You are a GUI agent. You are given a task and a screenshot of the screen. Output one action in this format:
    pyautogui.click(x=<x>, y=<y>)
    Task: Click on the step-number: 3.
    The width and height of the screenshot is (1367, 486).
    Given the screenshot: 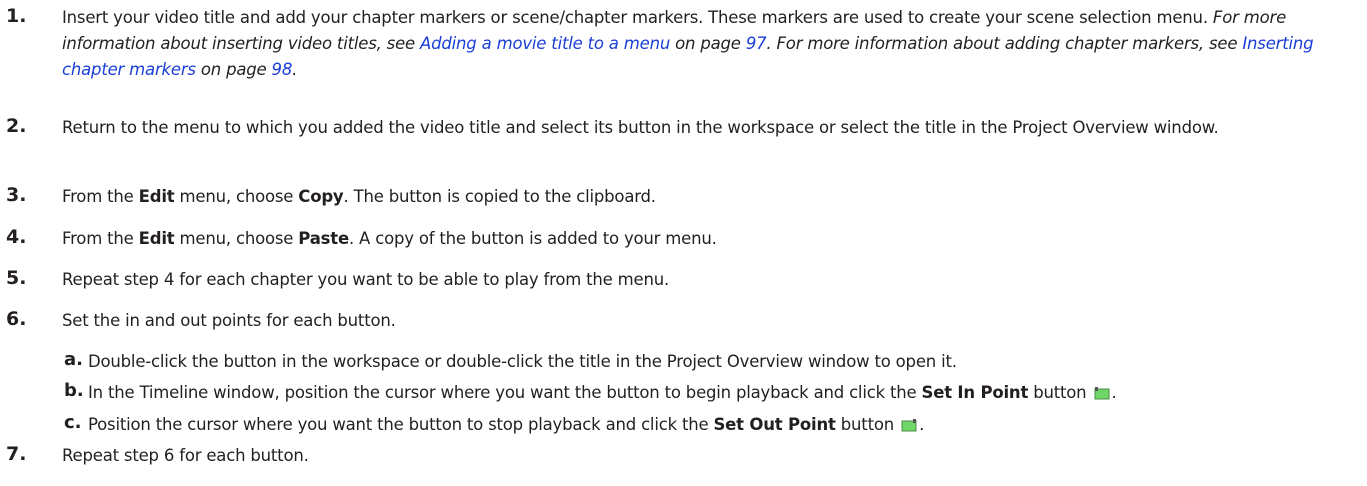 What is the action you would take?
    pyautogui.click(x=16, y=195)
    